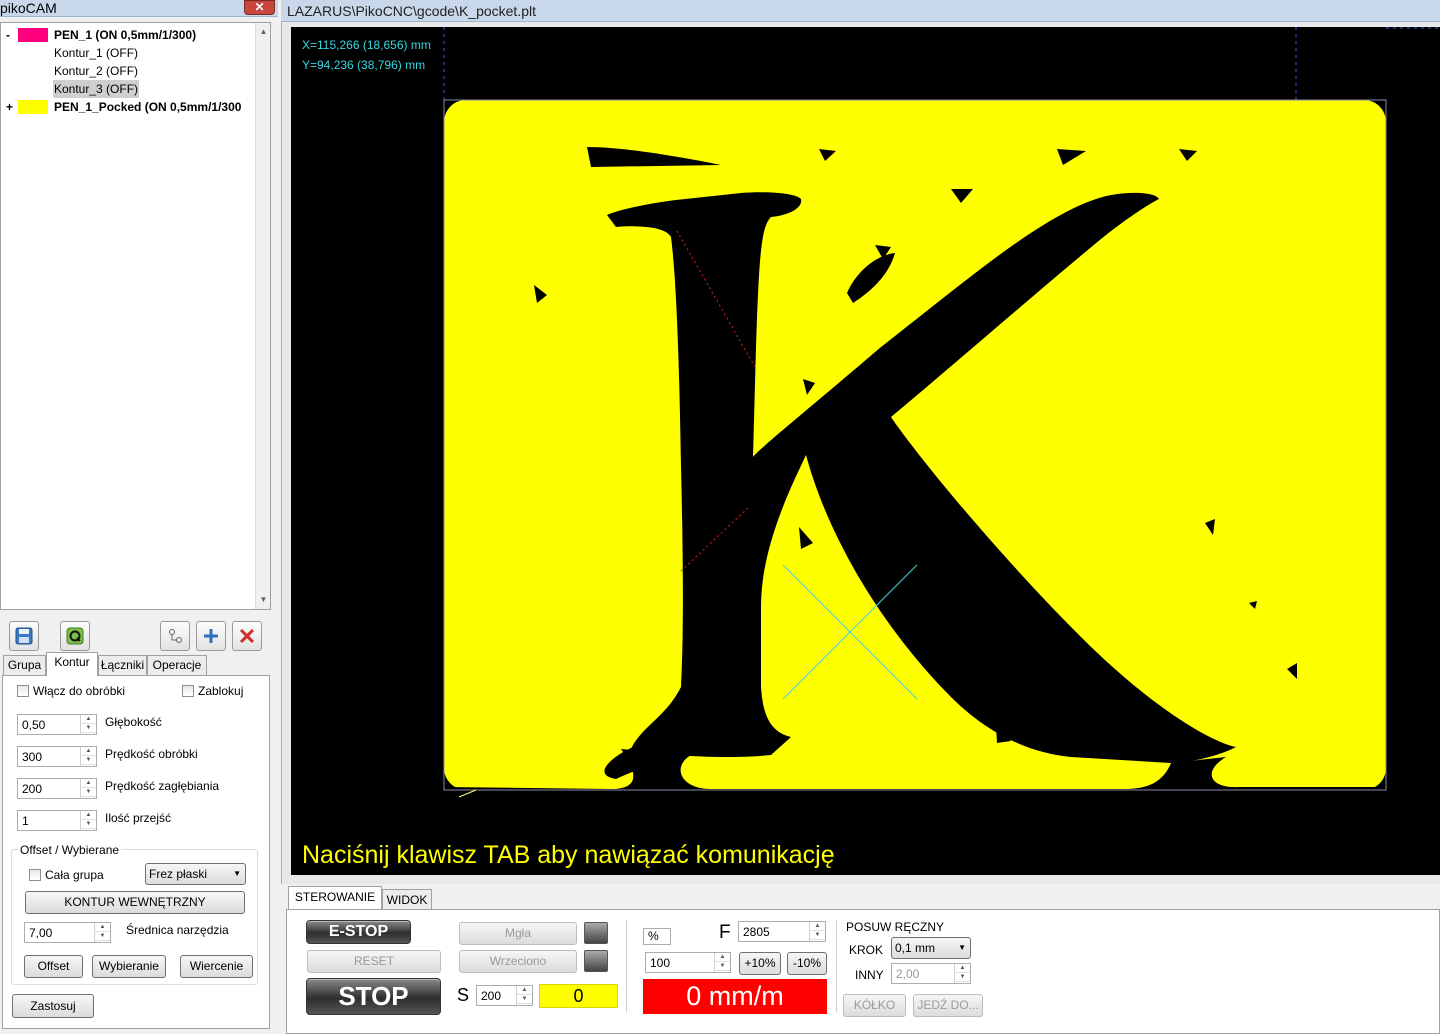 The height and width of the screenshot is (1034, 1440). I want to click on pocket-button: Wybieranie, so click(129, 966).